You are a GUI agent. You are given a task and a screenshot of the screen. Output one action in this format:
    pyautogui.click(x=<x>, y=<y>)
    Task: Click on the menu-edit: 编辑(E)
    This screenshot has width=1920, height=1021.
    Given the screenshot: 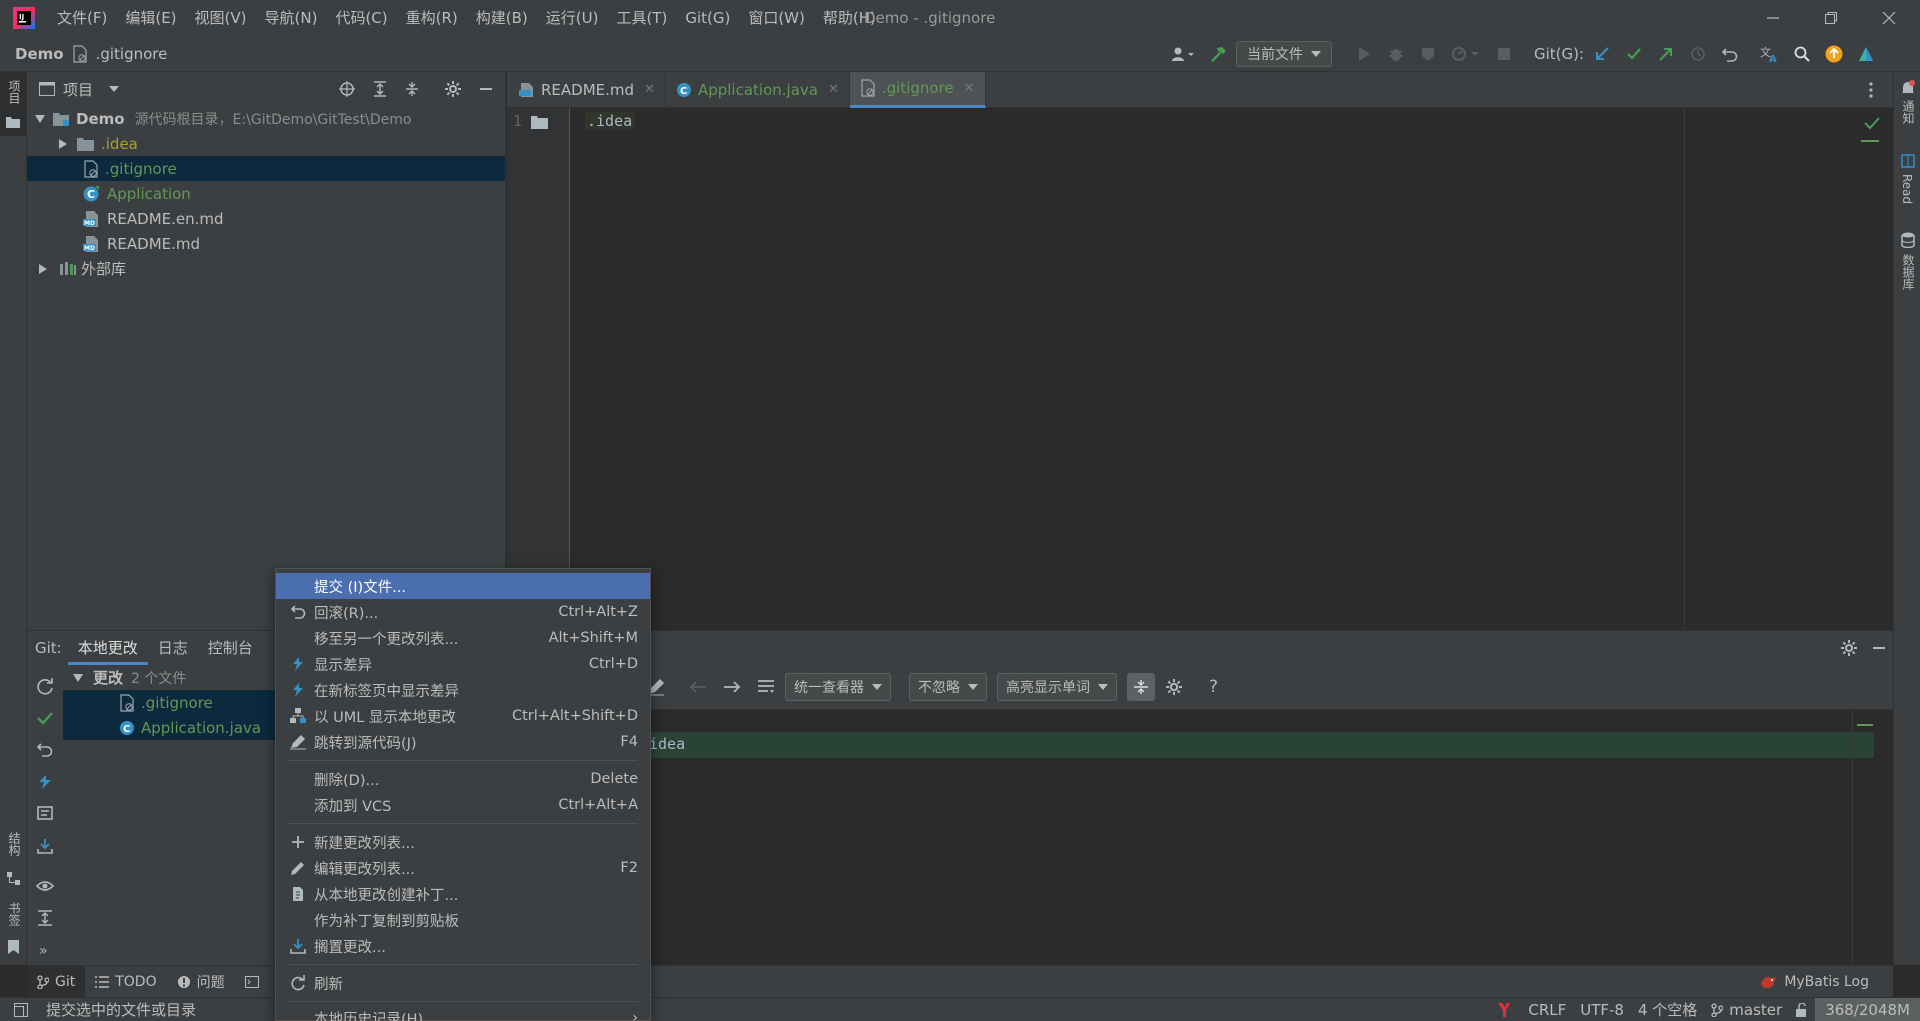 What is the action you would take?
    pyautogui.click(x=150, y=18)
    